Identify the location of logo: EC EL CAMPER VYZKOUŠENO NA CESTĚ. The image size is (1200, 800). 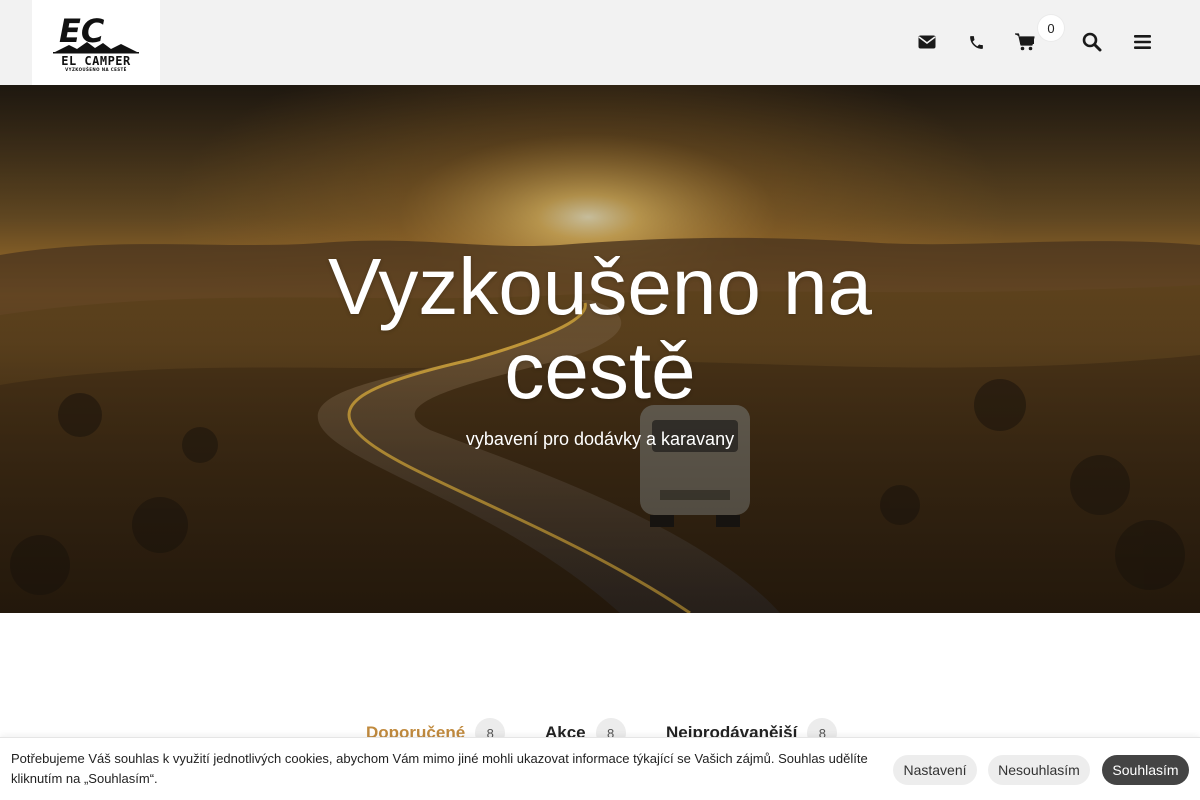
(96, 42).